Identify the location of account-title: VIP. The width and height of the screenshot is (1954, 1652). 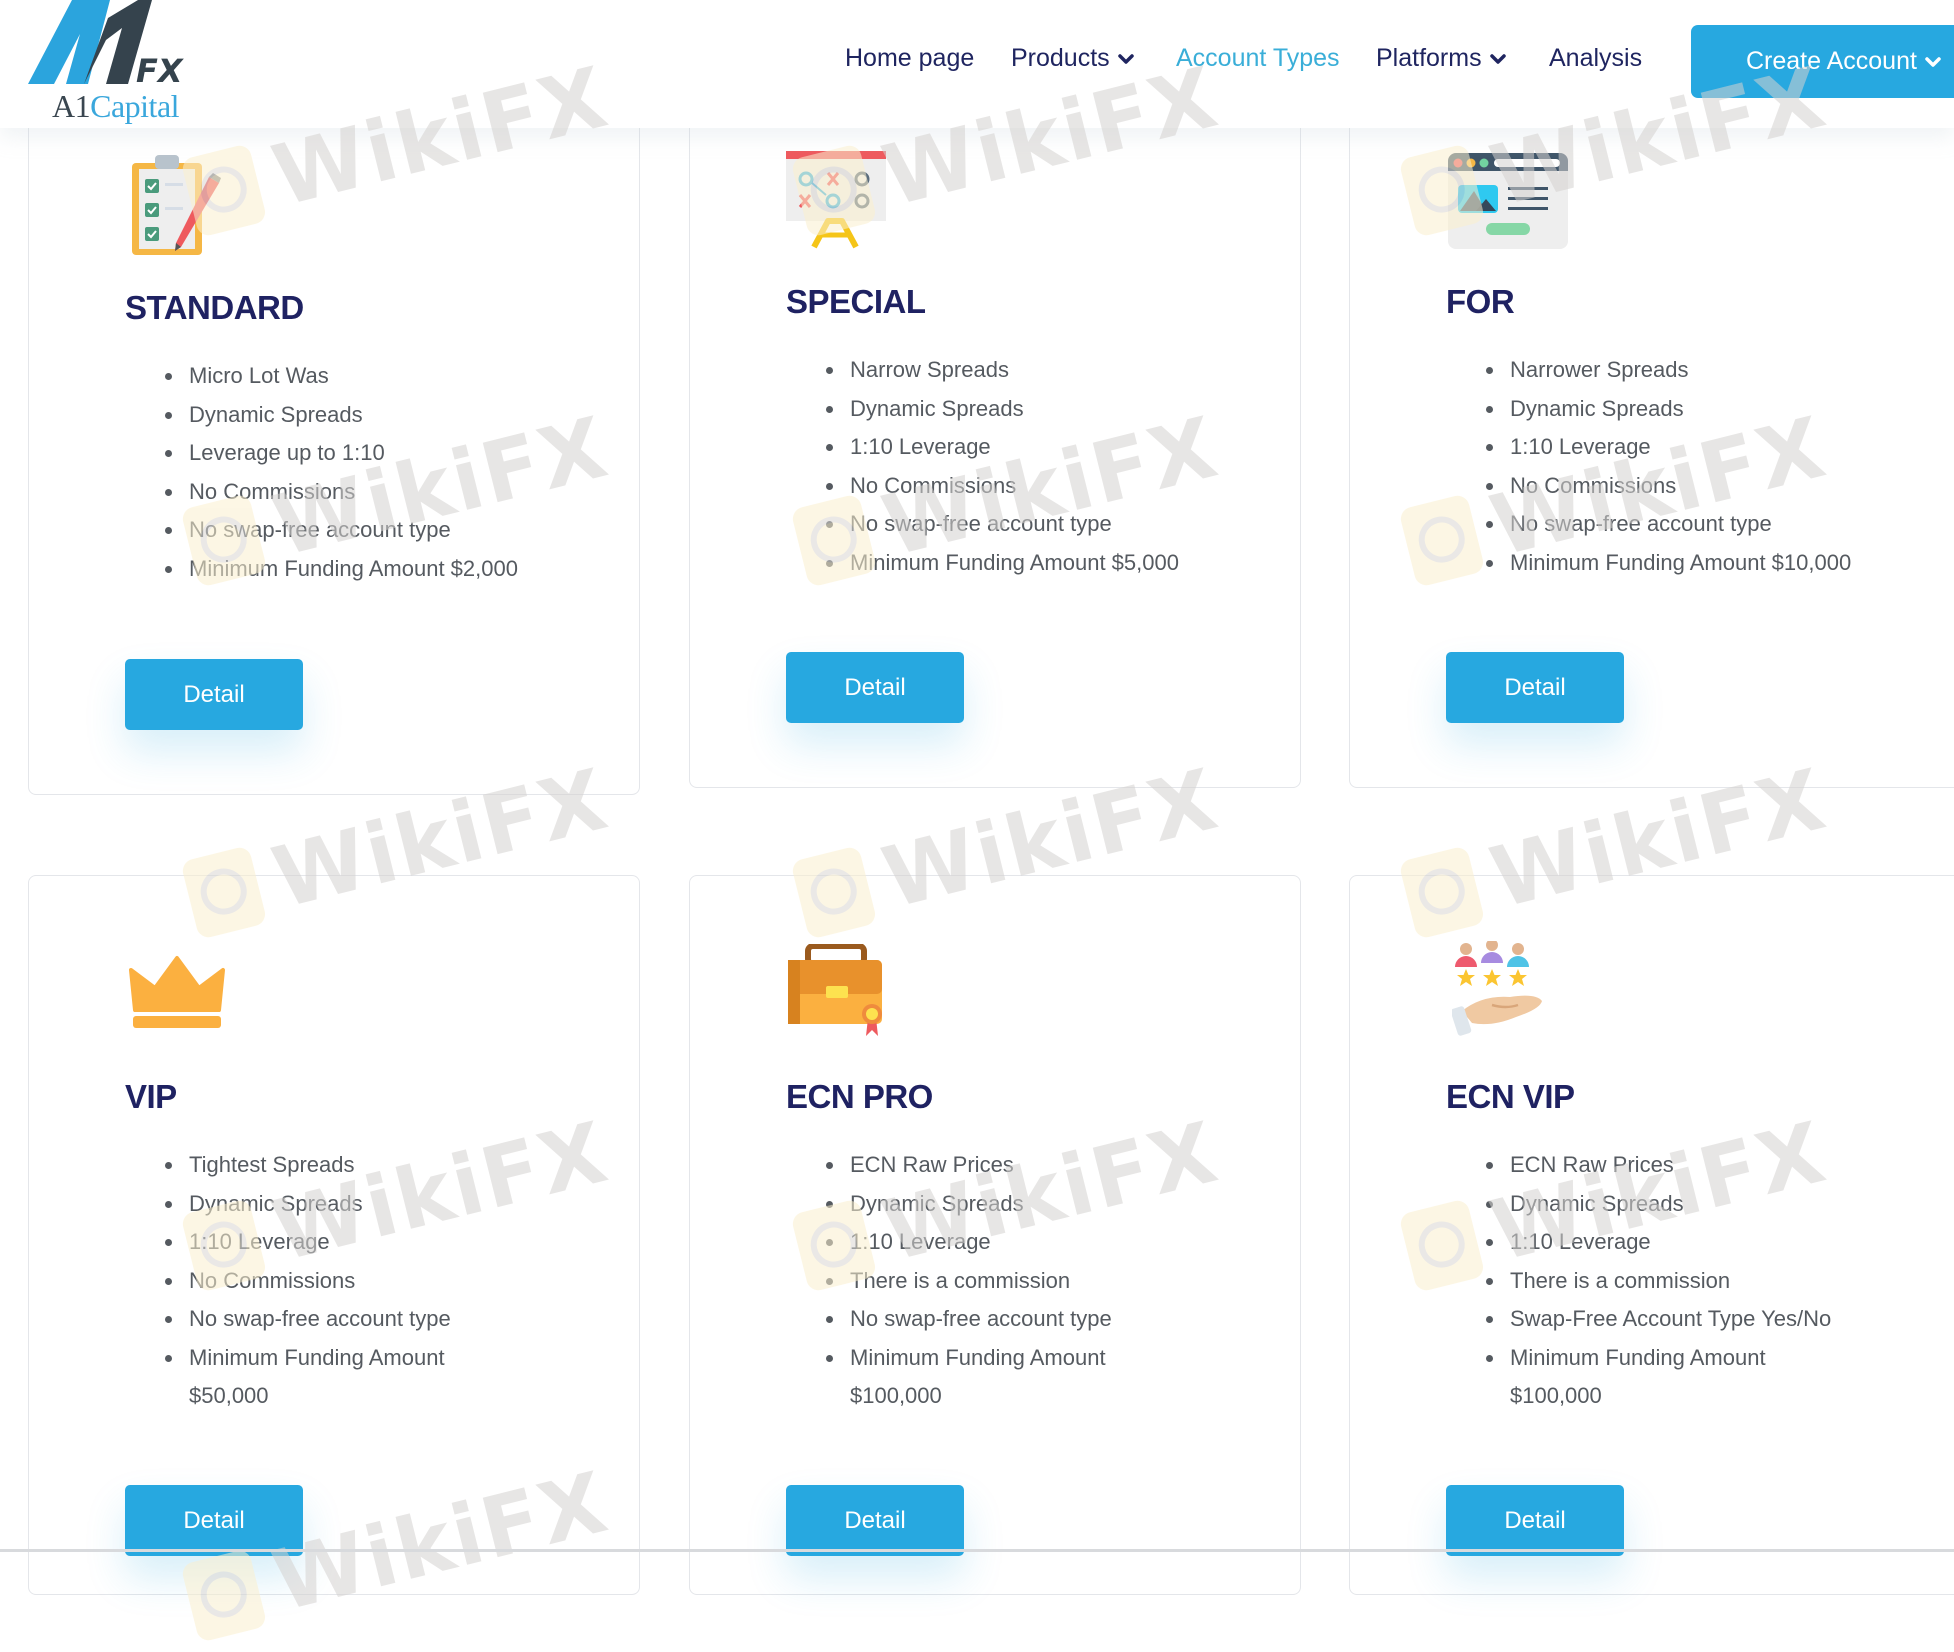
(151, 1096).